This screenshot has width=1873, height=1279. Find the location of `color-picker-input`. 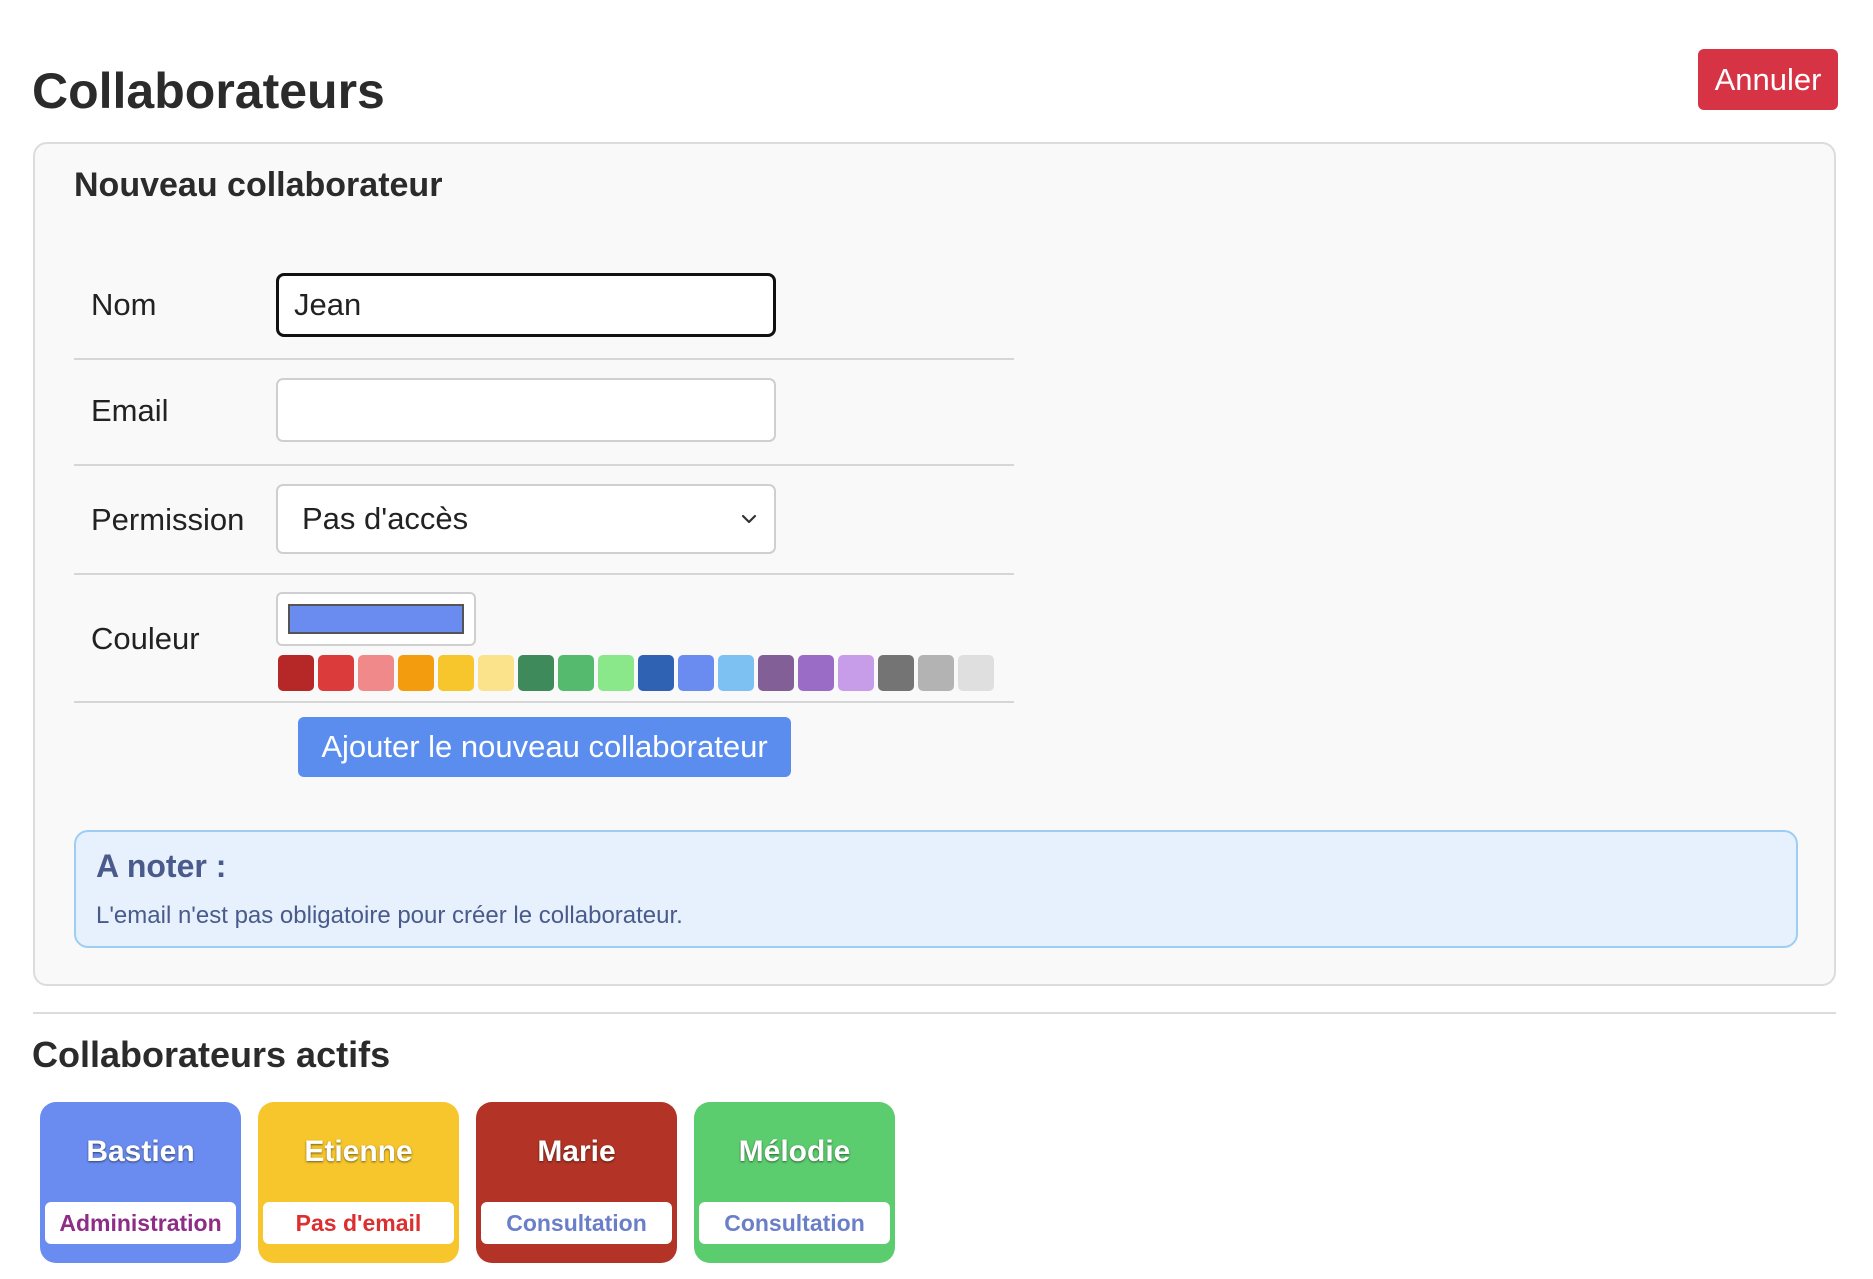

color-picker-input is located at coordinates (376, 619).